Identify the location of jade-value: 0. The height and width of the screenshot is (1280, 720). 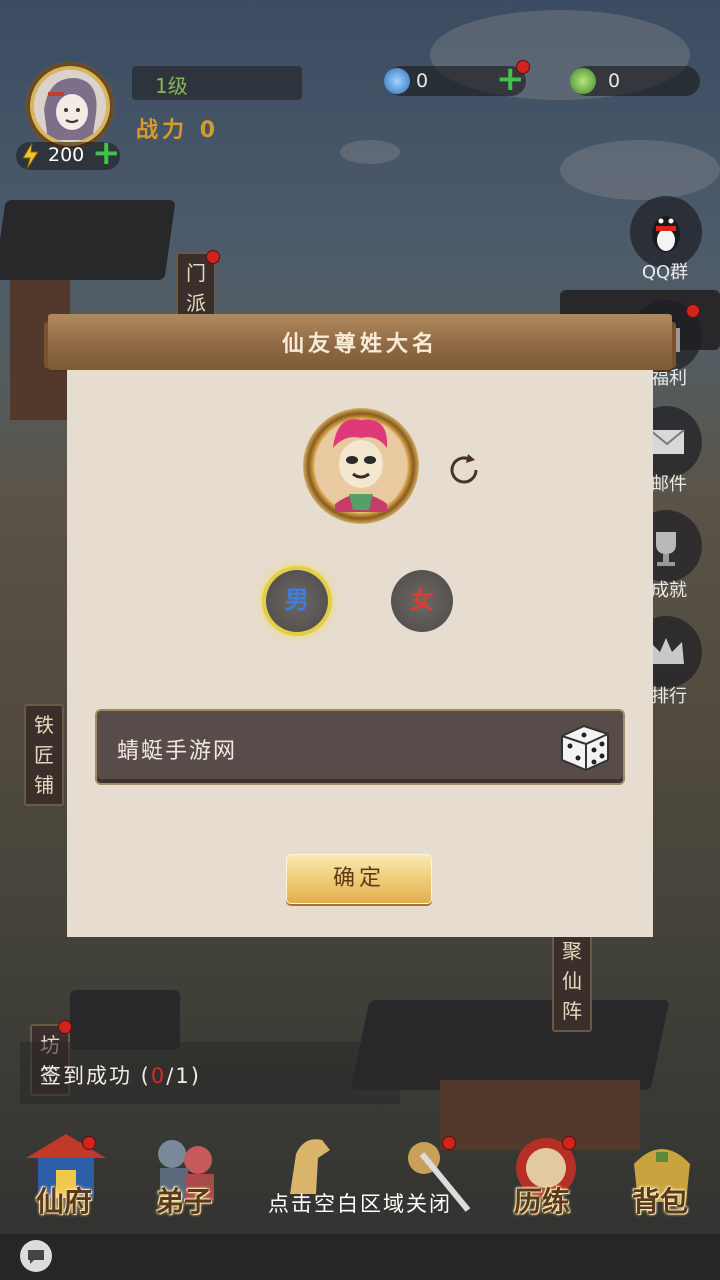
(614, 81).